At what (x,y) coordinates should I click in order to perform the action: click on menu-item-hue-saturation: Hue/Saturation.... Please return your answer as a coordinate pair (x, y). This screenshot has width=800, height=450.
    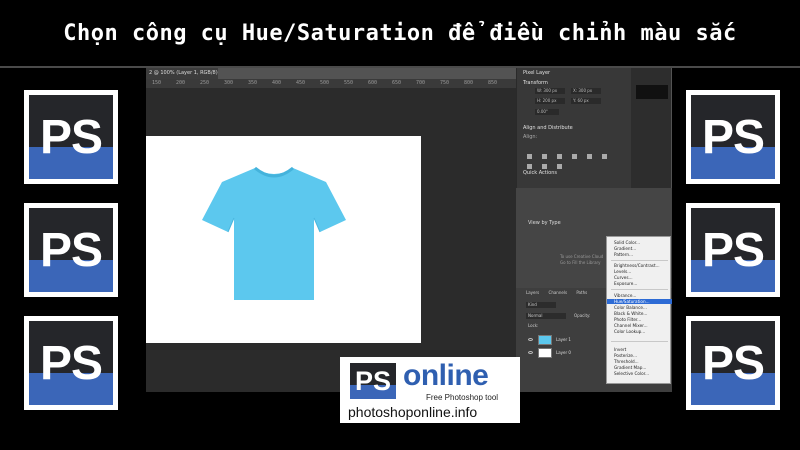
    Looking at the image, I should click on (639, 301).